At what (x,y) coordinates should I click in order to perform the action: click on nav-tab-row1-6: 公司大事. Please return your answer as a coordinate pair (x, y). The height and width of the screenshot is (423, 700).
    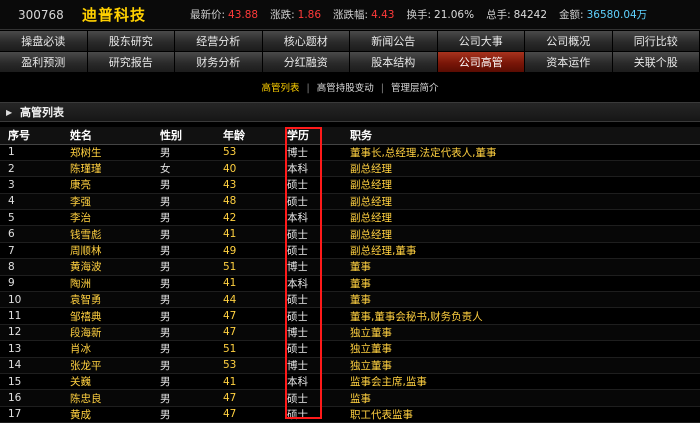
    Looking at the image, I should click on (481, 41).